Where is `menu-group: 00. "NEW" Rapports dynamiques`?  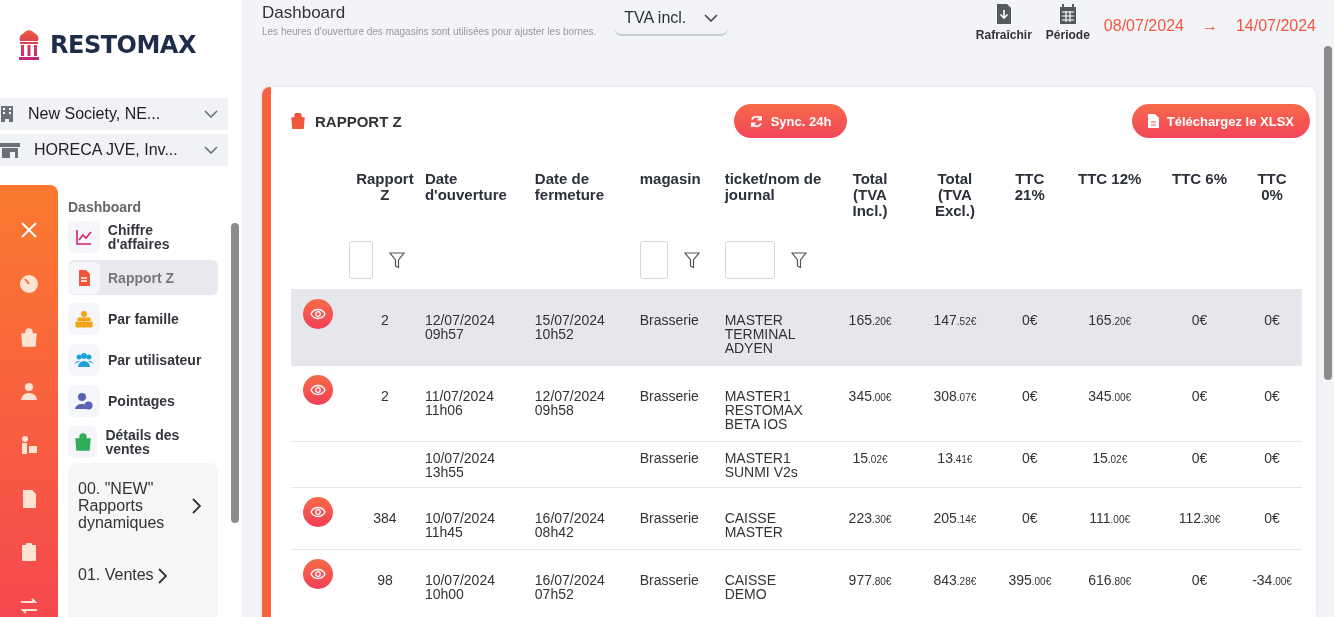 menu-group: 00. "NEW" Rapports dynamiques is located at coordinates (139, 506).